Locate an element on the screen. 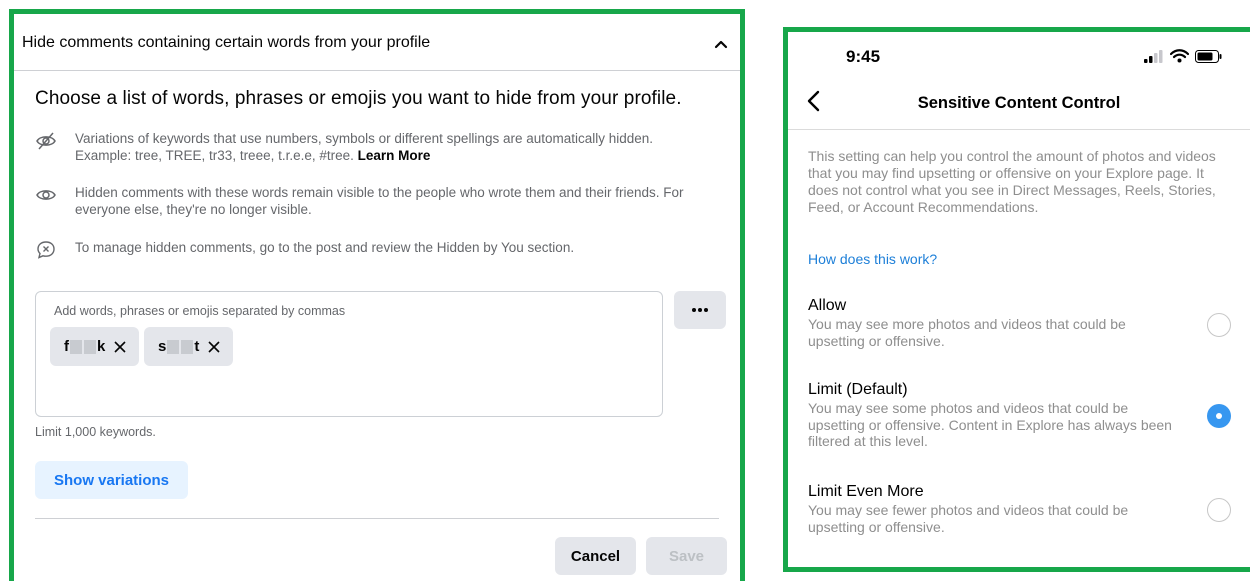  radio-limit-default-selected is located at coordinates (1219, 416).